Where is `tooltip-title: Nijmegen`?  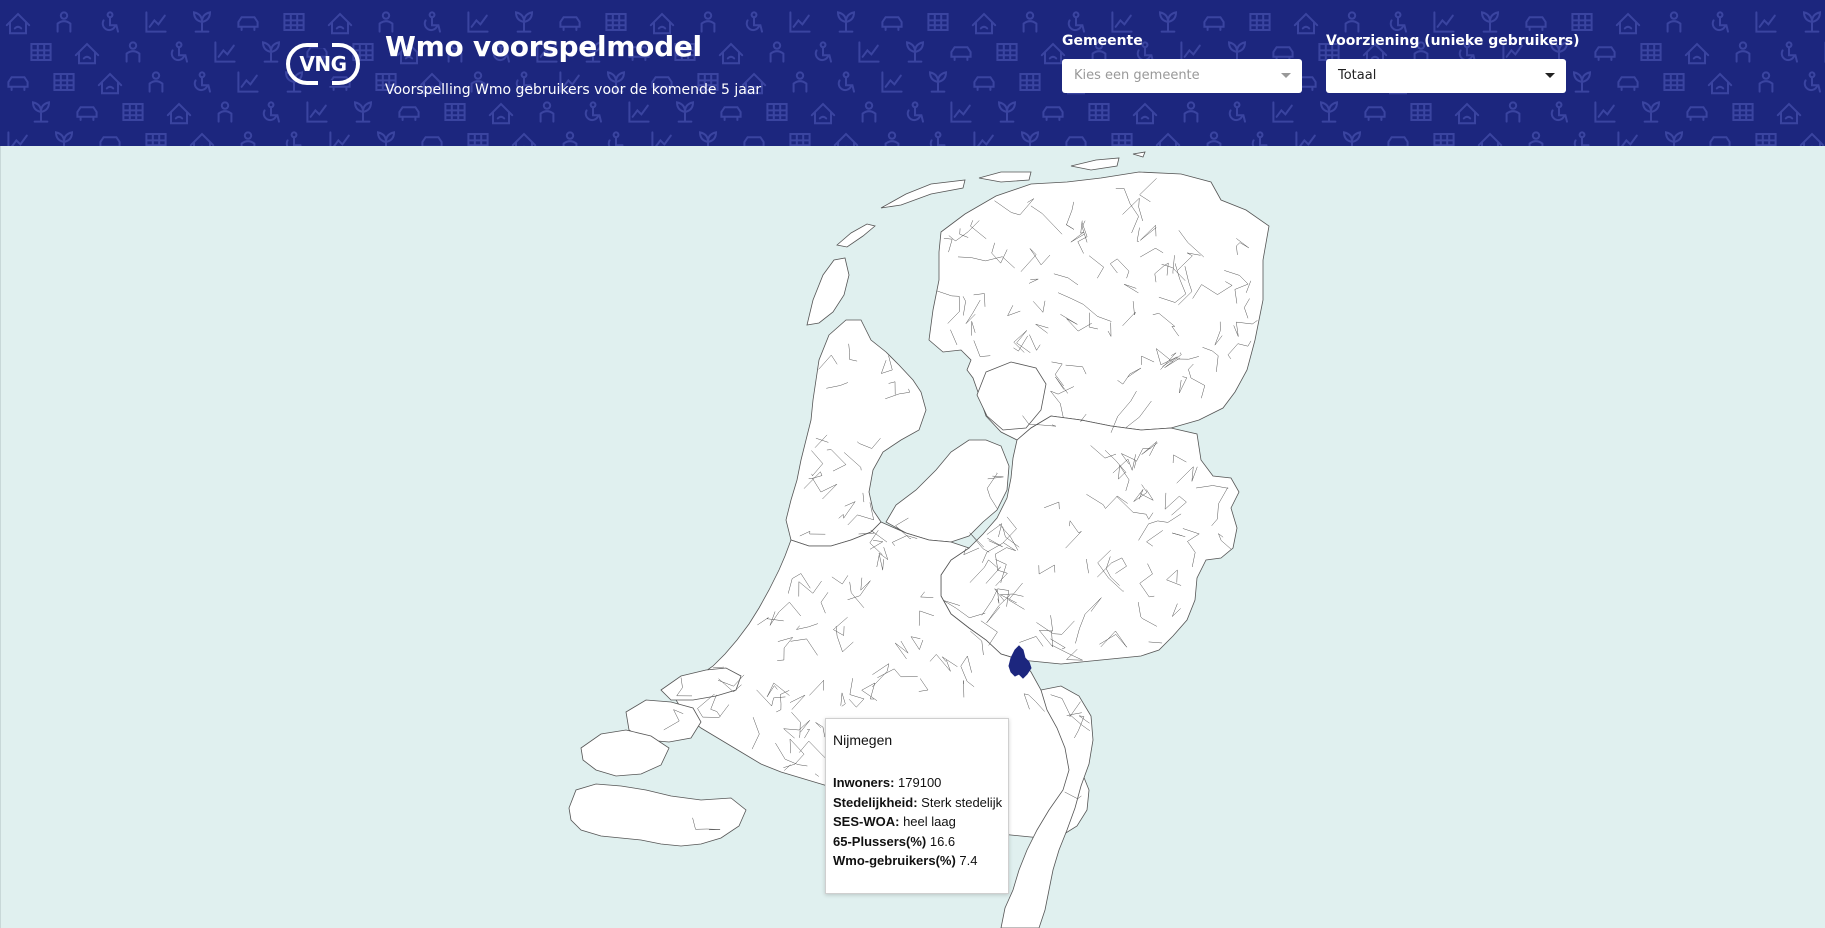
tooltip-title: Nijmegen is located at coordinates (863, 740).